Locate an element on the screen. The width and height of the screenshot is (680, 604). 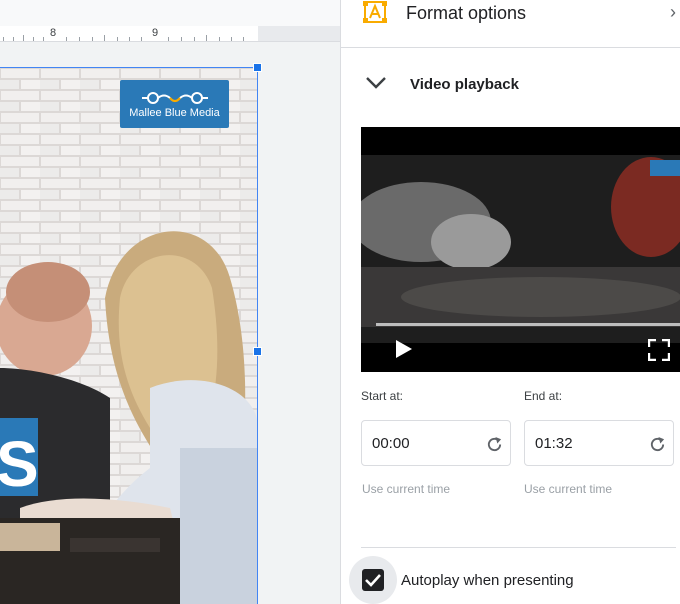
logo-text: Mallee Blue Media is located at coordinates (174, 113).